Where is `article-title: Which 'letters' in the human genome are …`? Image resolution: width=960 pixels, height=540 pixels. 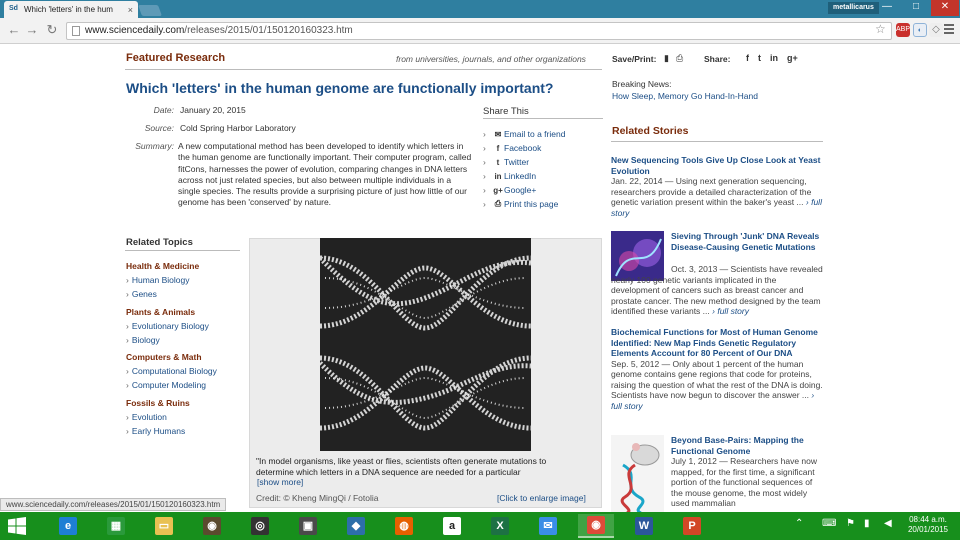
article-title: Which 'letters' in the human genome are … is located at coordinates (340, 88).